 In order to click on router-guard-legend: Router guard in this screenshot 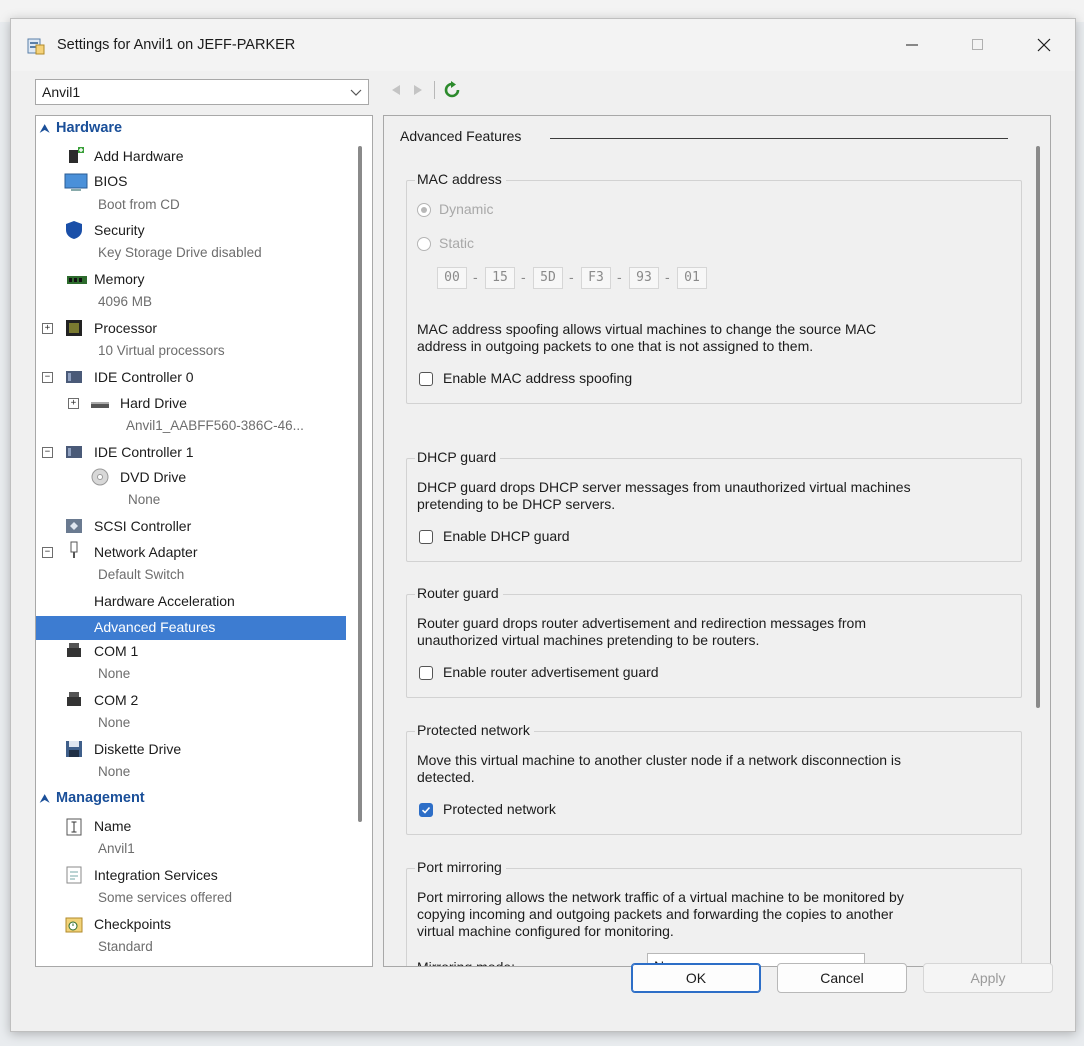, I will do `click(459, 593)`.